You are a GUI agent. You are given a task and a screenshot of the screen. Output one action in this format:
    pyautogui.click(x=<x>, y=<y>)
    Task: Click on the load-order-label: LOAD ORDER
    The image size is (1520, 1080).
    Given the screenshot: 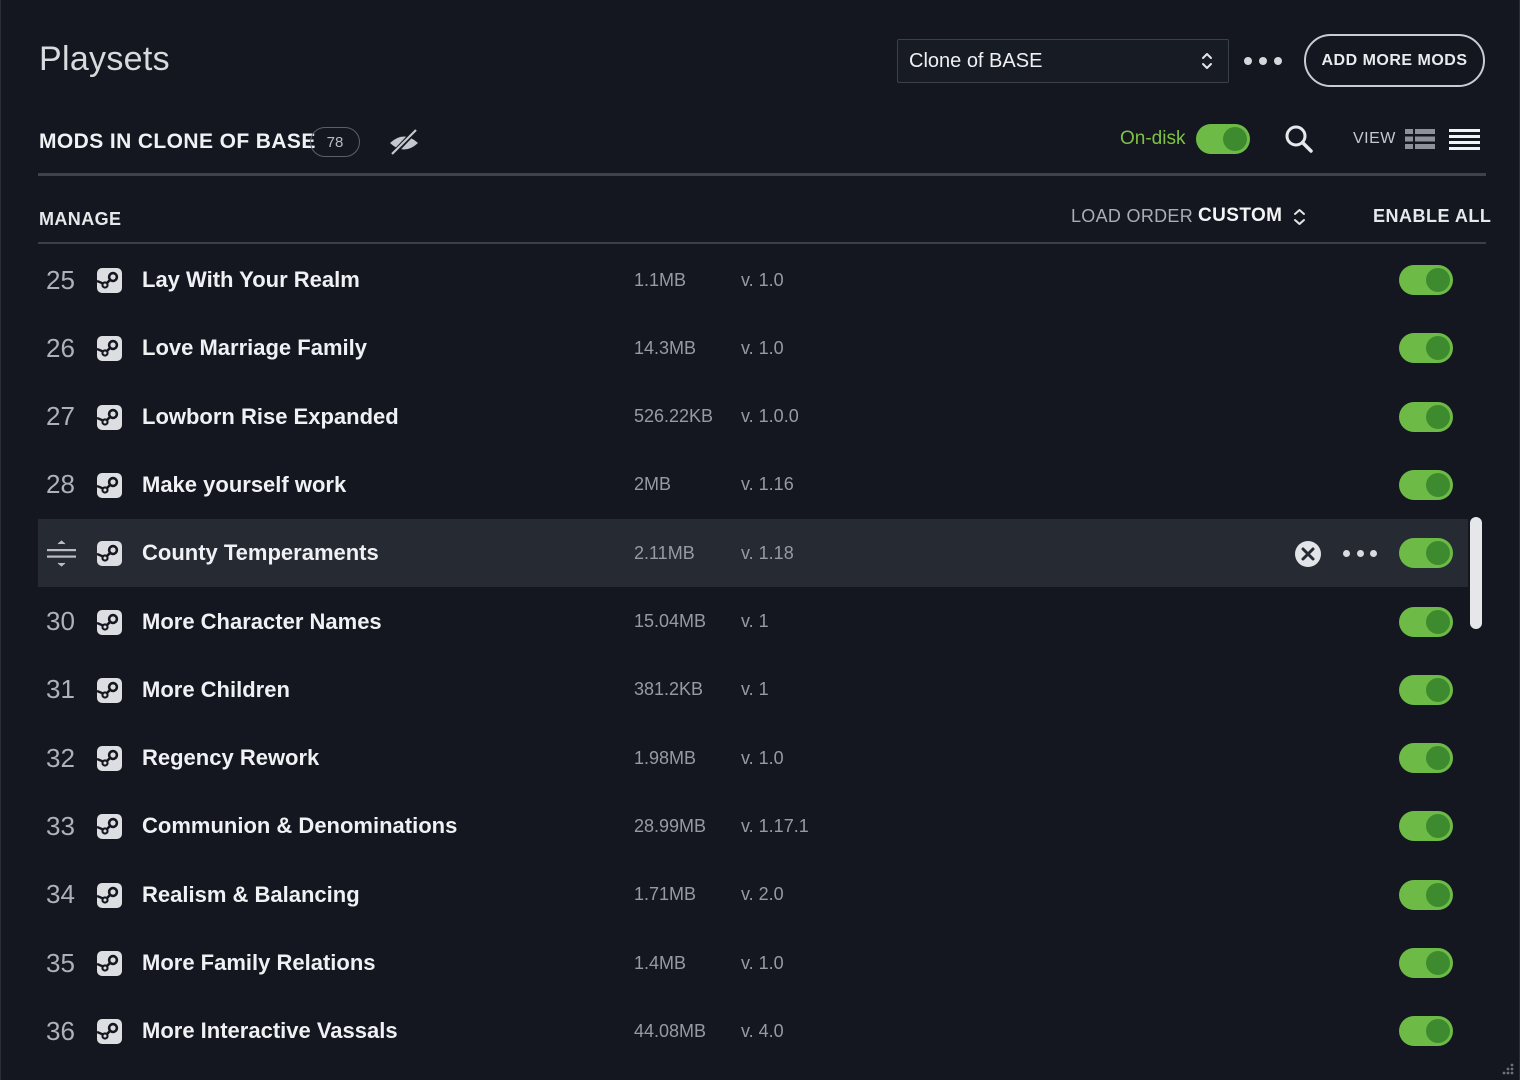 What is the action you would take?
    pyautogui.click(x=1132, y=216)
    